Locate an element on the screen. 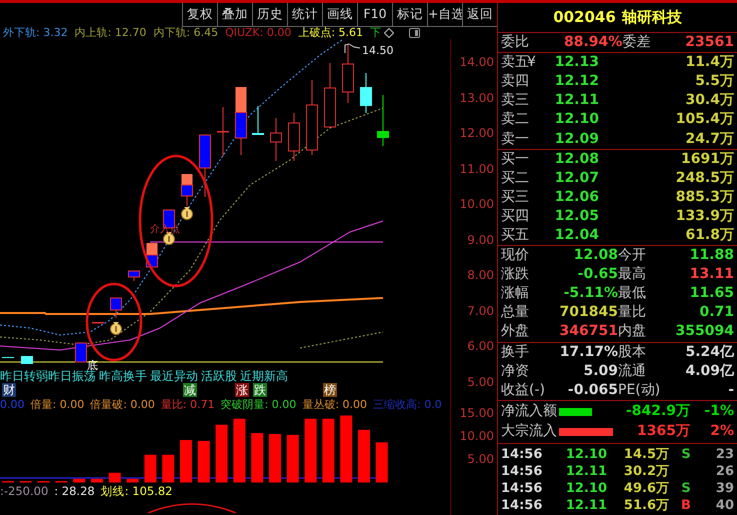  indicator-value: 倍量破: 0.00 is located at coordinates (122, 404).